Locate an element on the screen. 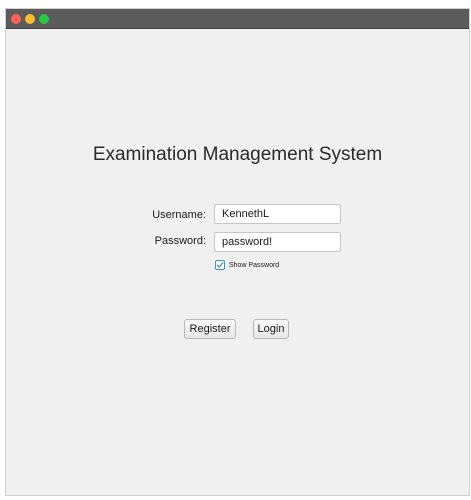 The height and width of the screenshot is (500, 471). password-input is located at coordinates (277, 242).